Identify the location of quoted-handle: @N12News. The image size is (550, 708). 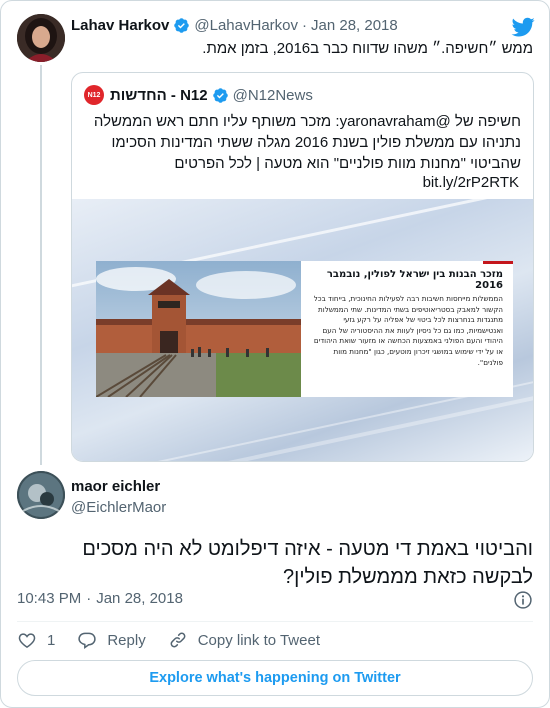
(272, 95).